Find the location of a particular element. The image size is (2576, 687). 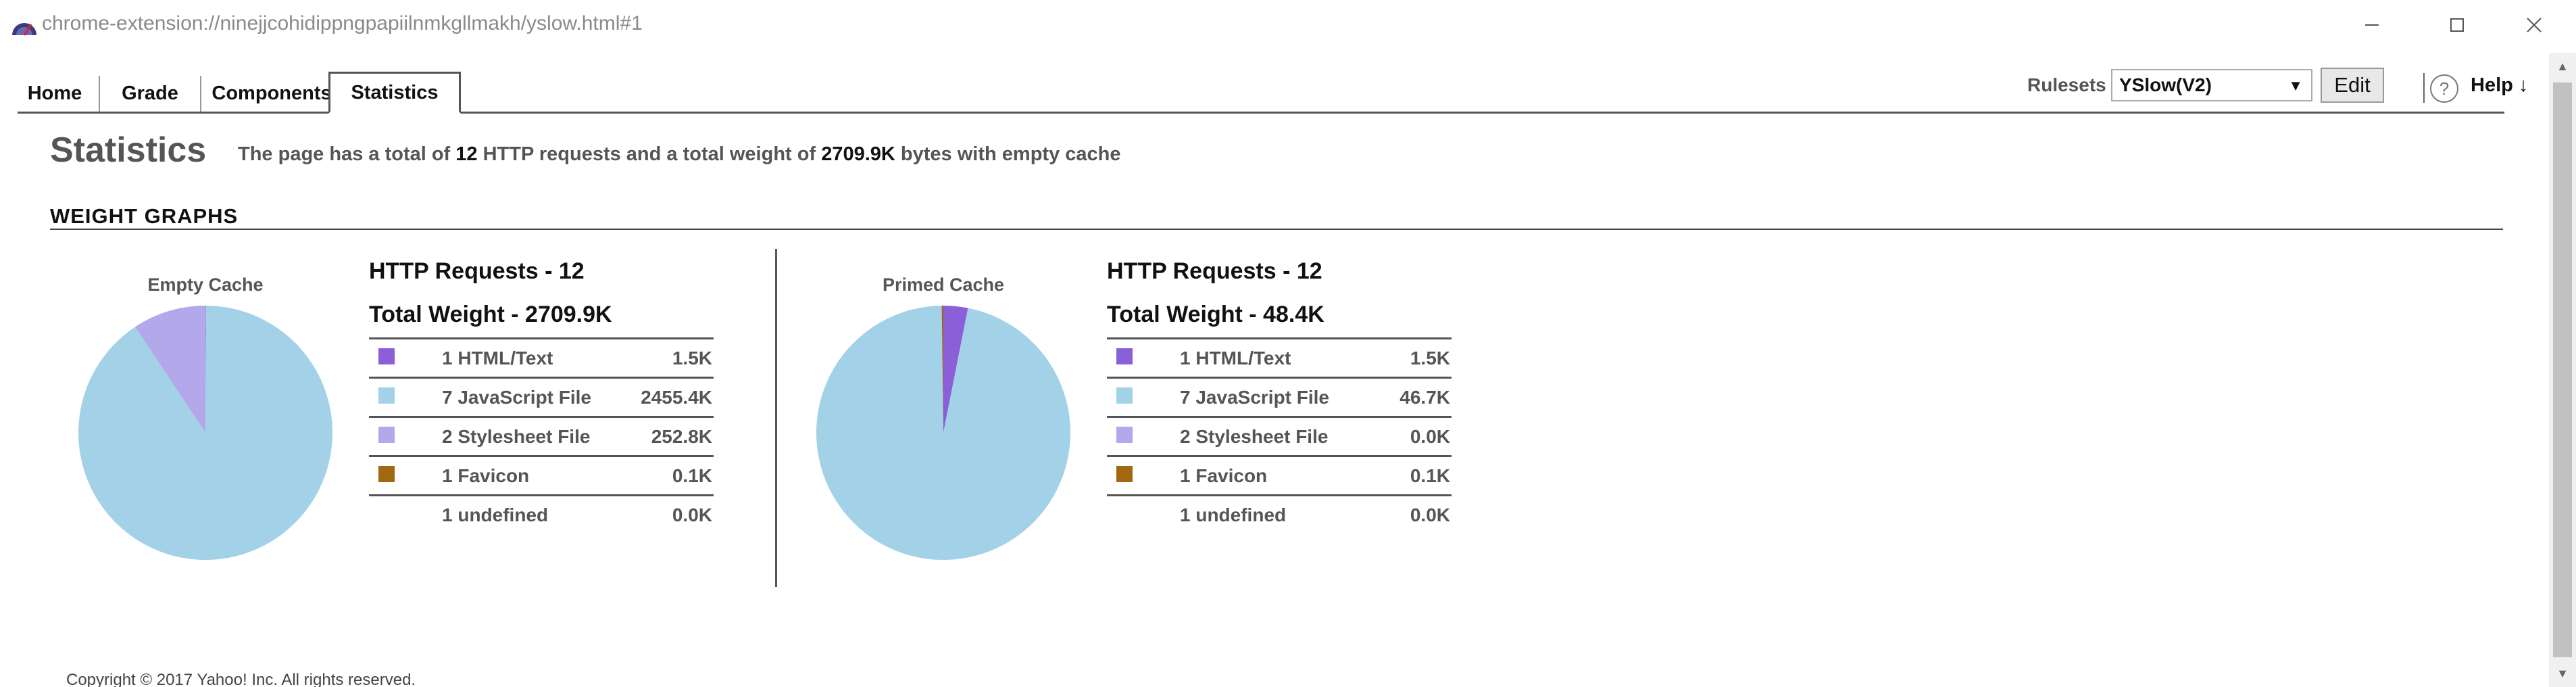

maximize-icon is located at coordinates (2457, 25).